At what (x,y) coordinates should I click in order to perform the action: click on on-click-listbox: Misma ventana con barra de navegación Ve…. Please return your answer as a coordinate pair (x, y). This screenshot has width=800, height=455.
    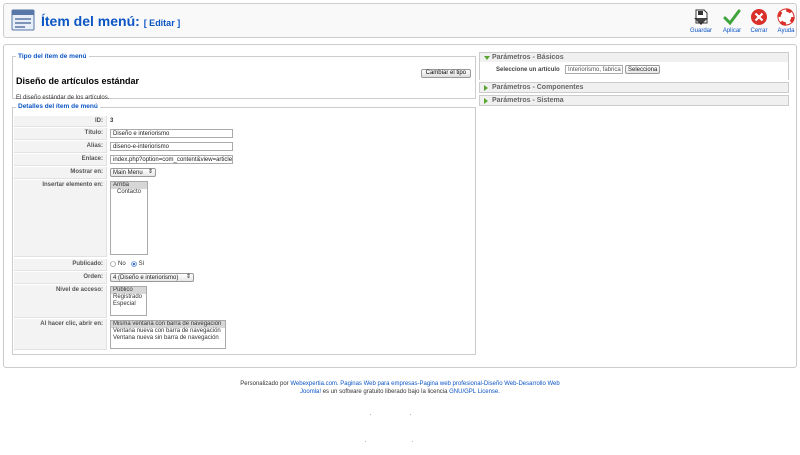
    Looking at the image, I should click on (168, 334).